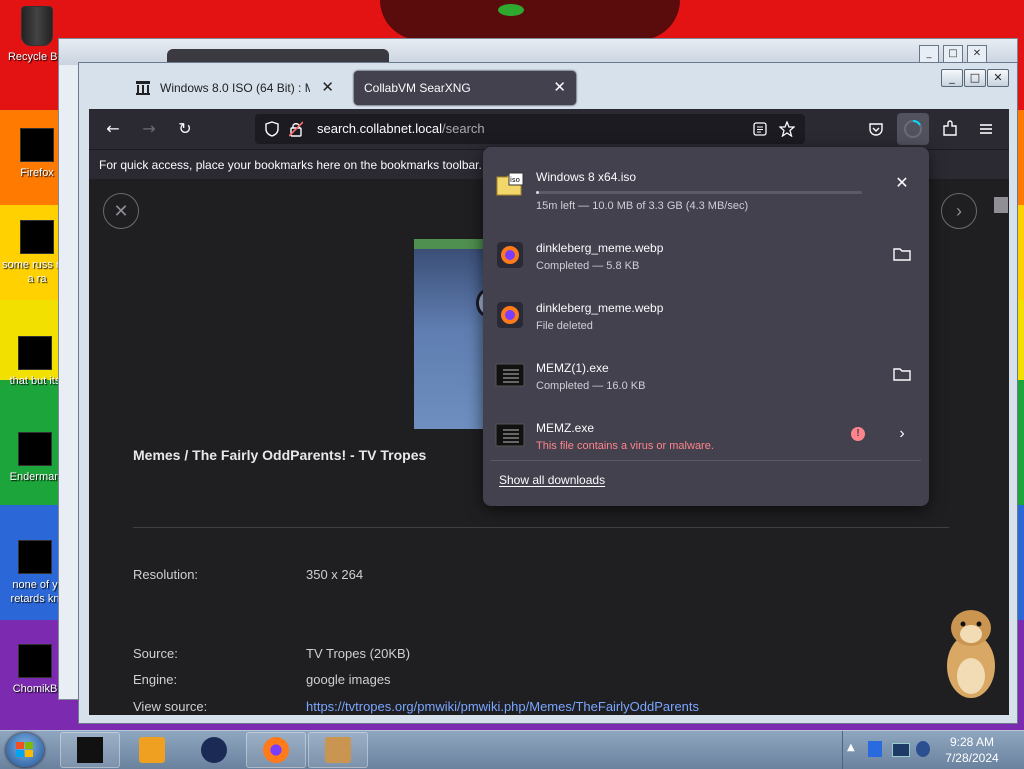 The image size is (1024, 769). Describe the element at coordinates (875, 749) in the screenshot. I see `tray-app-icon` at that location.